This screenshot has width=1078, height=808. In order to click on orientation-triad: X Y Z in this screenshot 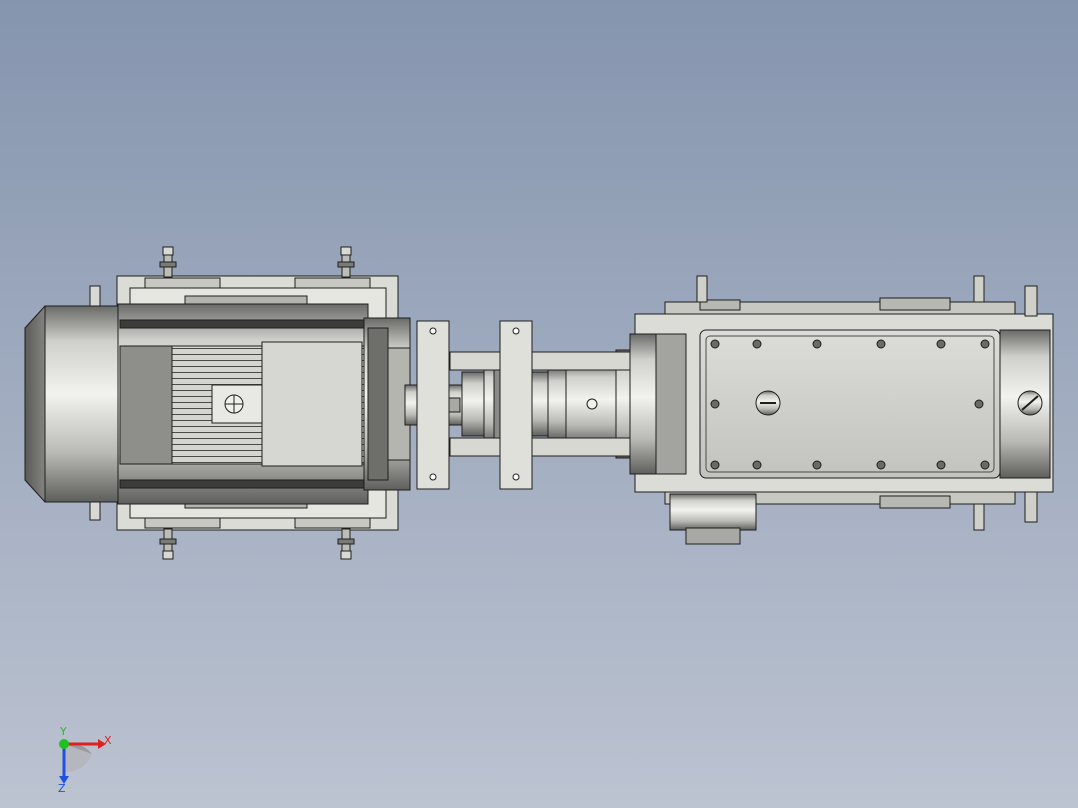, I will do `click(80, 759)`.